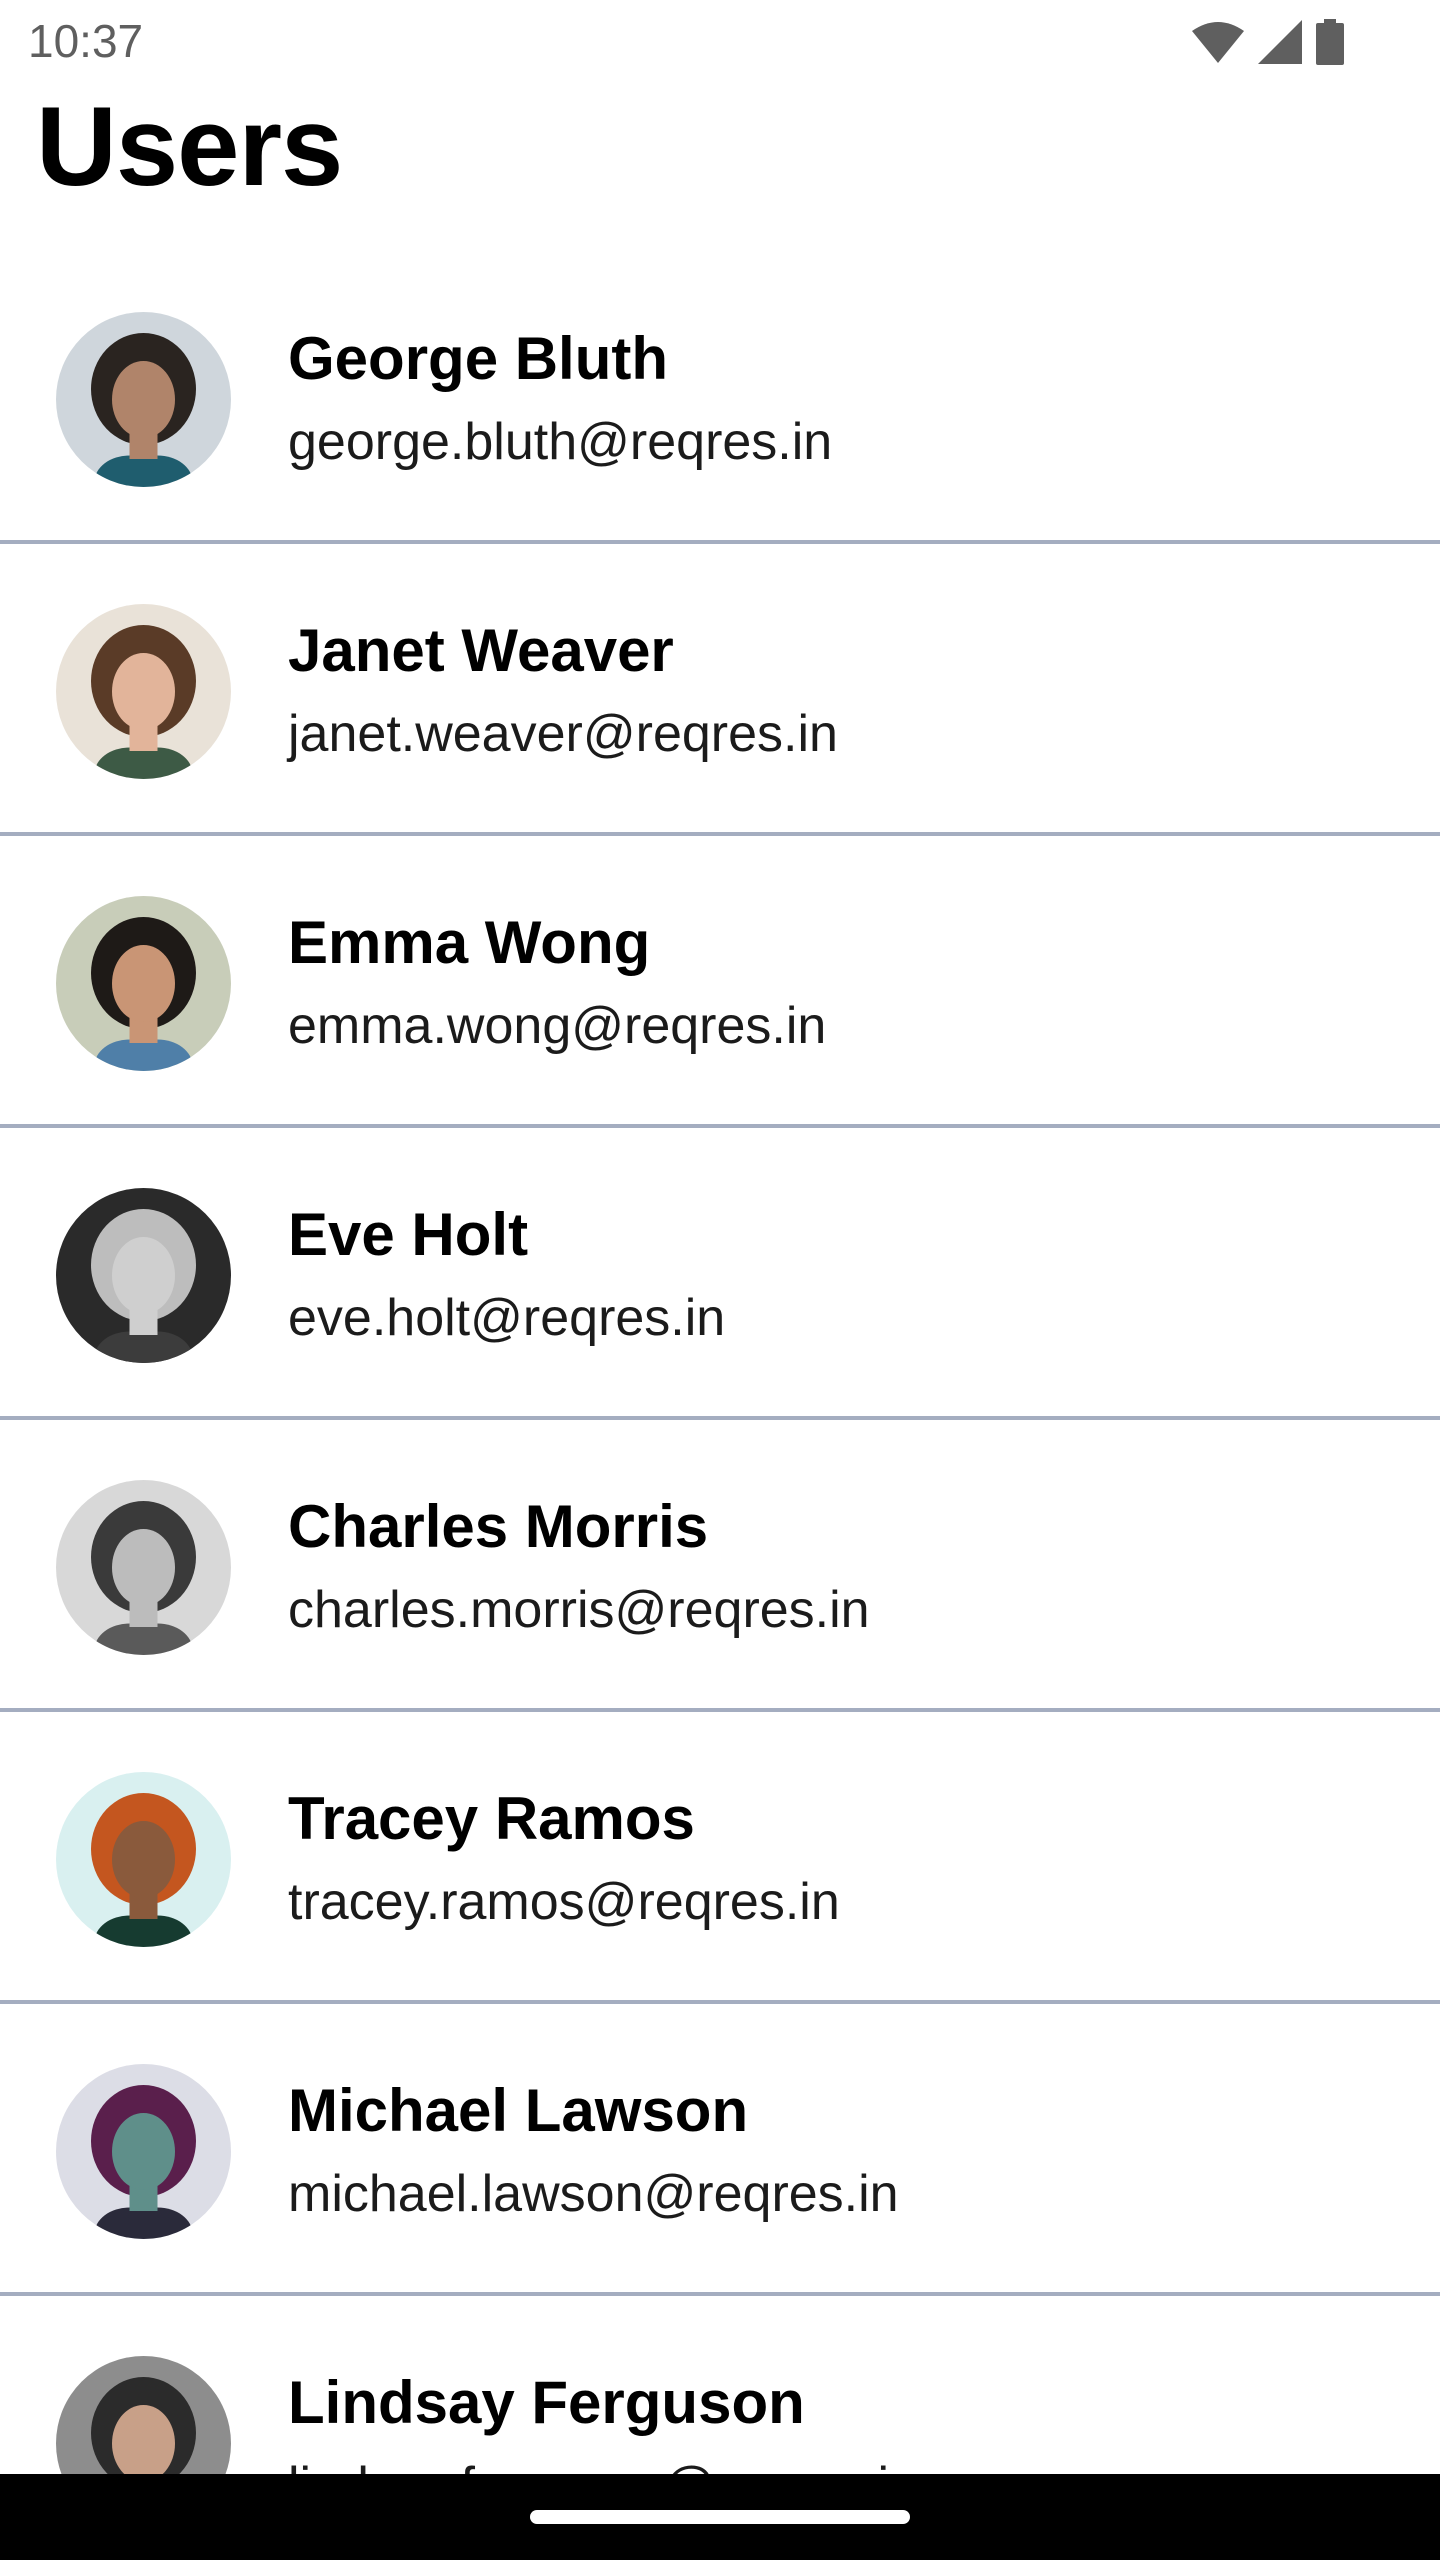 This screenshot has height=2560, width=1440. Describe the element at coordinates (498, 1526) in the screenshot. I see `user-name: Charles Morris` at that location.